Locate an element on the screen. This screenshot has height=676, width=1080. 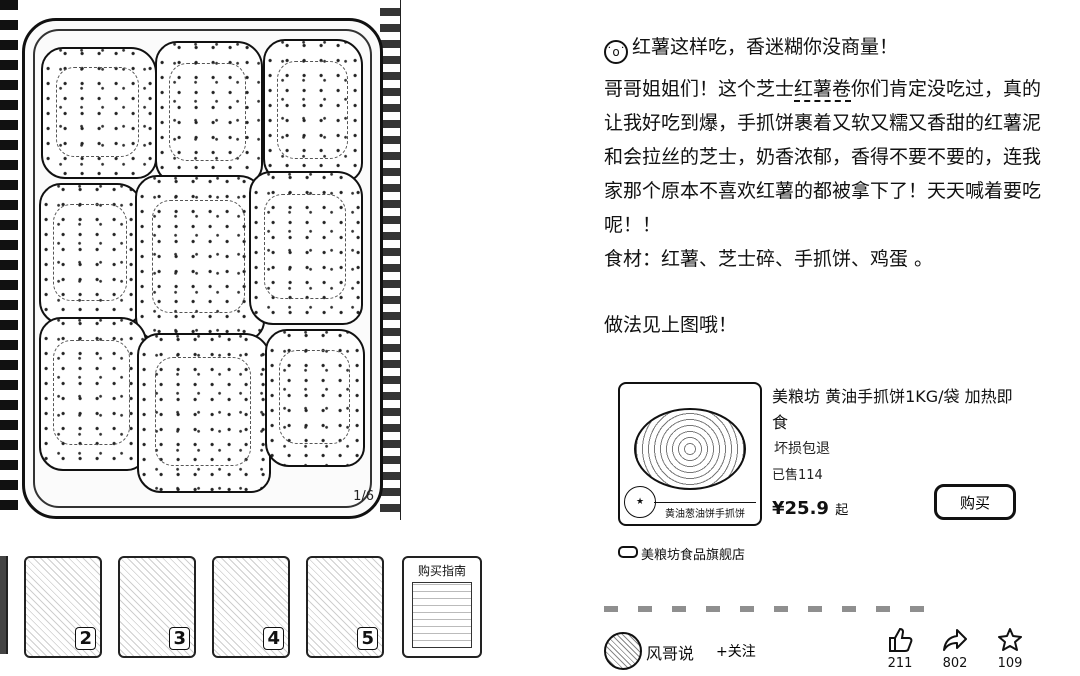
star-icon is located at coordinates (1010, 640).